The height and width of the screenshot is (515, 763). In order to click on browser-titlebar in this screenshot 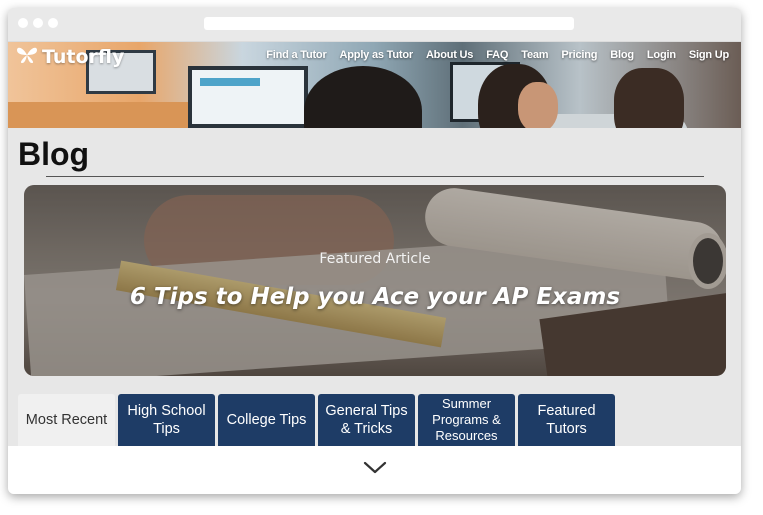, I will do `click(374, 25)`.